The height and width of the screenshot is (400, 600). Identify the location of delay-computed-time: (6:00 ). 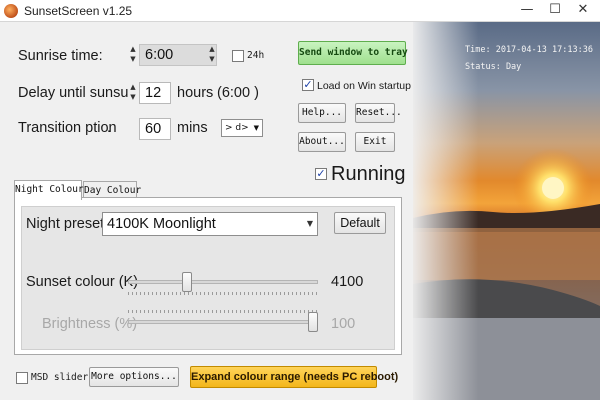
(238, 93).